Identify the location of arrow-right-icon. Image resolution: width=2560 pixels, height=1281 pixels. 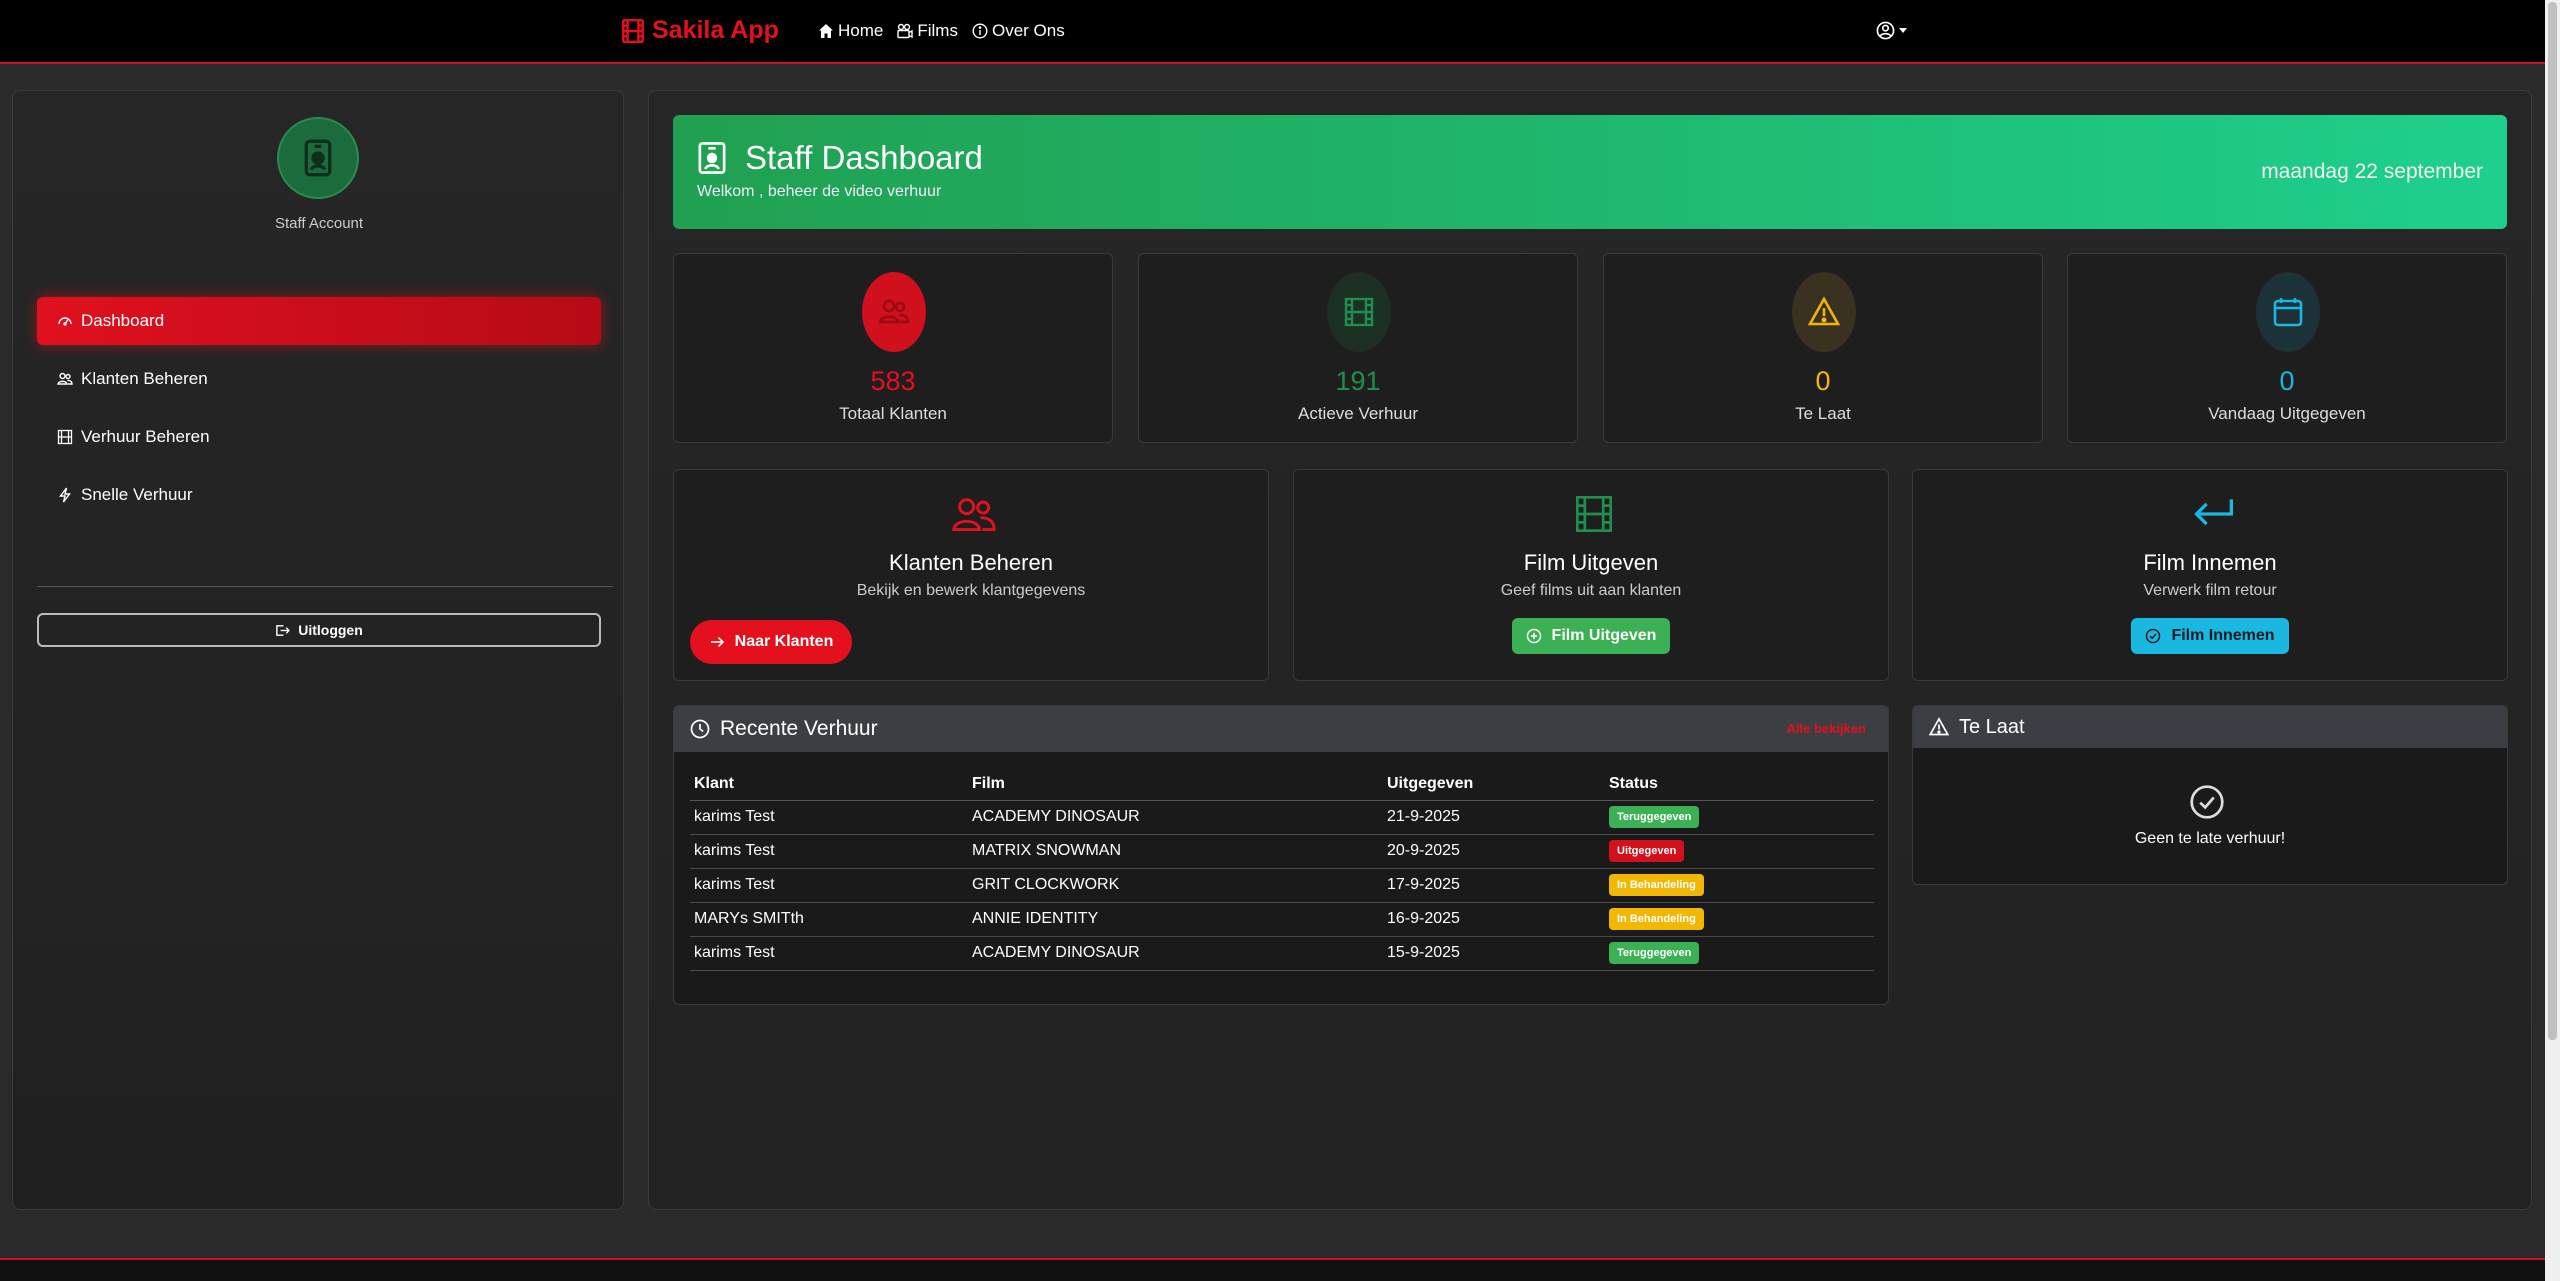
(717, 642).